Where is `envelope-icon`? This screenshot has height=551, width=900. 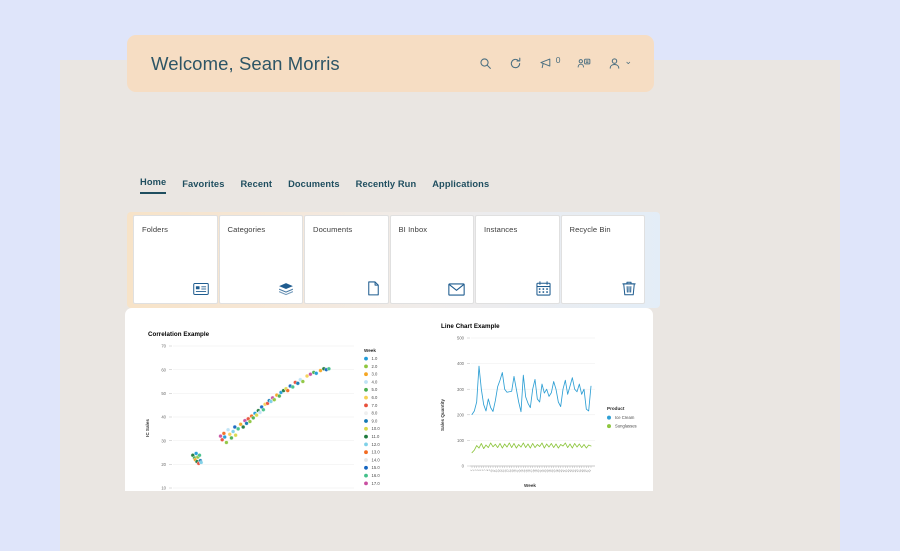
envelope-icon is located at coordinates (456, 289).